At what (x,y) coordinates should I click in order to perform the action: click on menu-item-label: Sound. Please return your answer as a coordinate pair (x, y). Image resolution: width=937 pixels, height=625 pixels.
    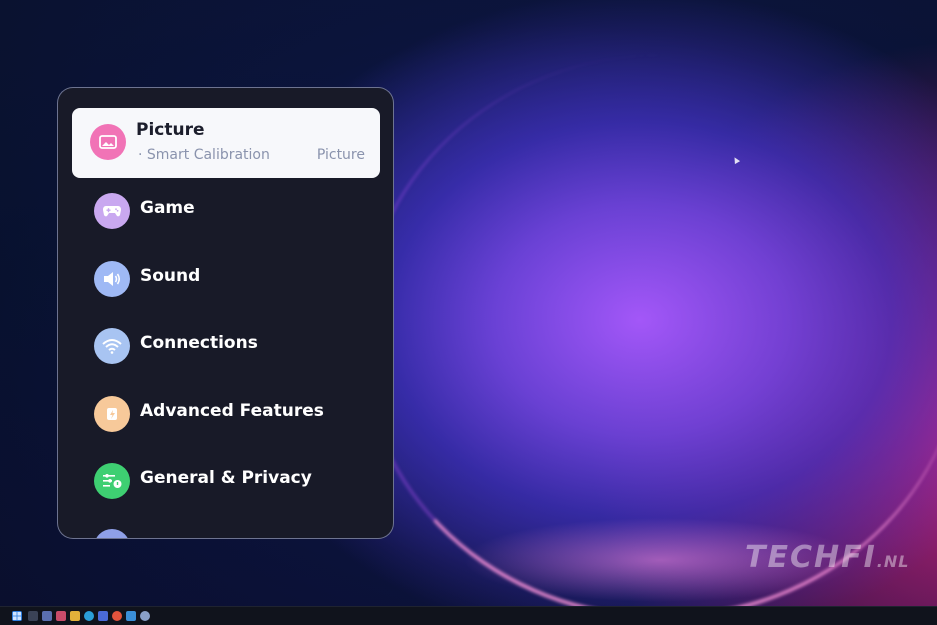
    Looking at the image, I should click on (170, 276).